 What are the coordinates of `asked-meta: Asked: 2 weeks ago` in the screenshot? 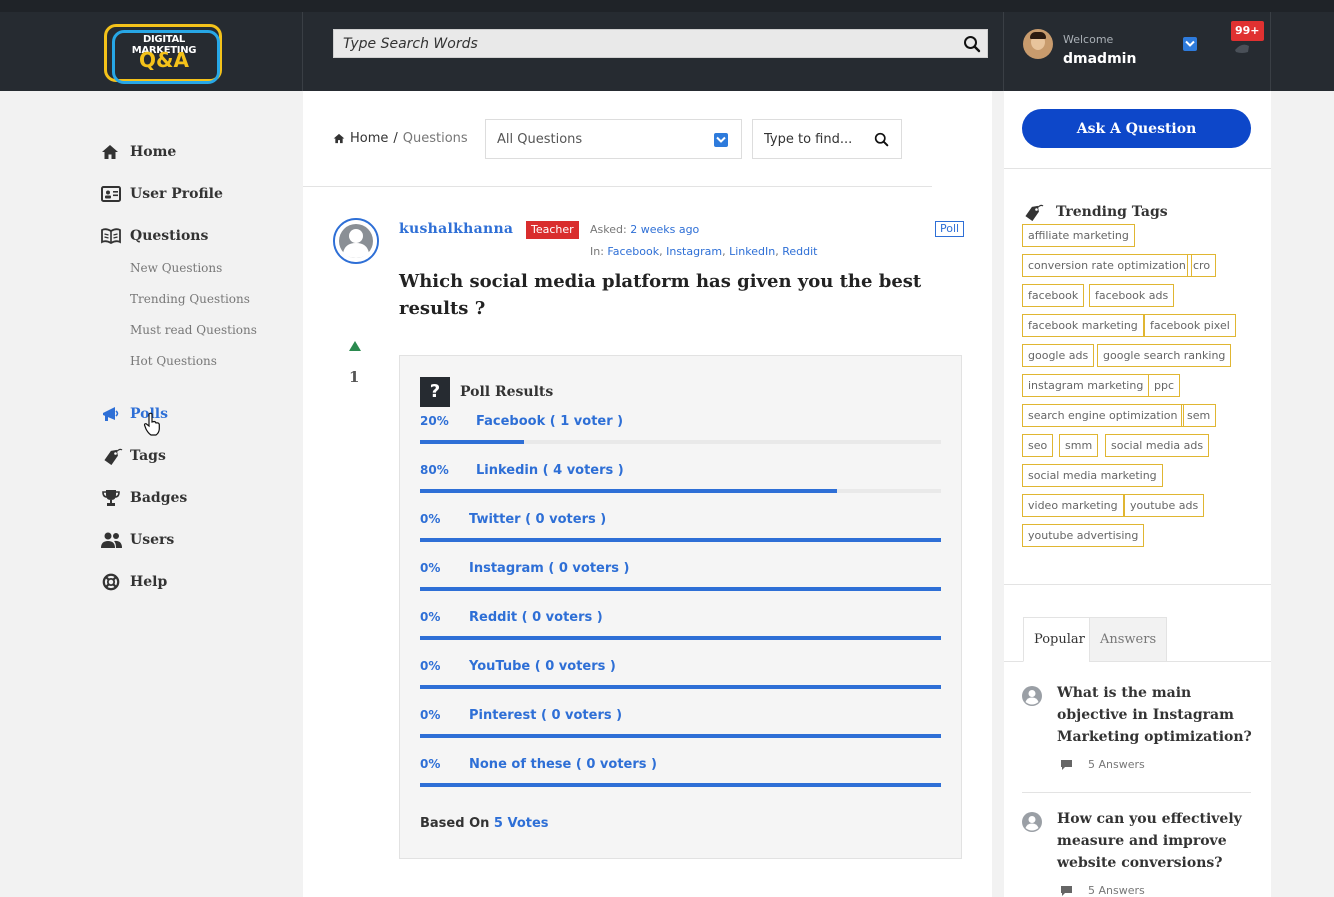 It's located at (644, 229).